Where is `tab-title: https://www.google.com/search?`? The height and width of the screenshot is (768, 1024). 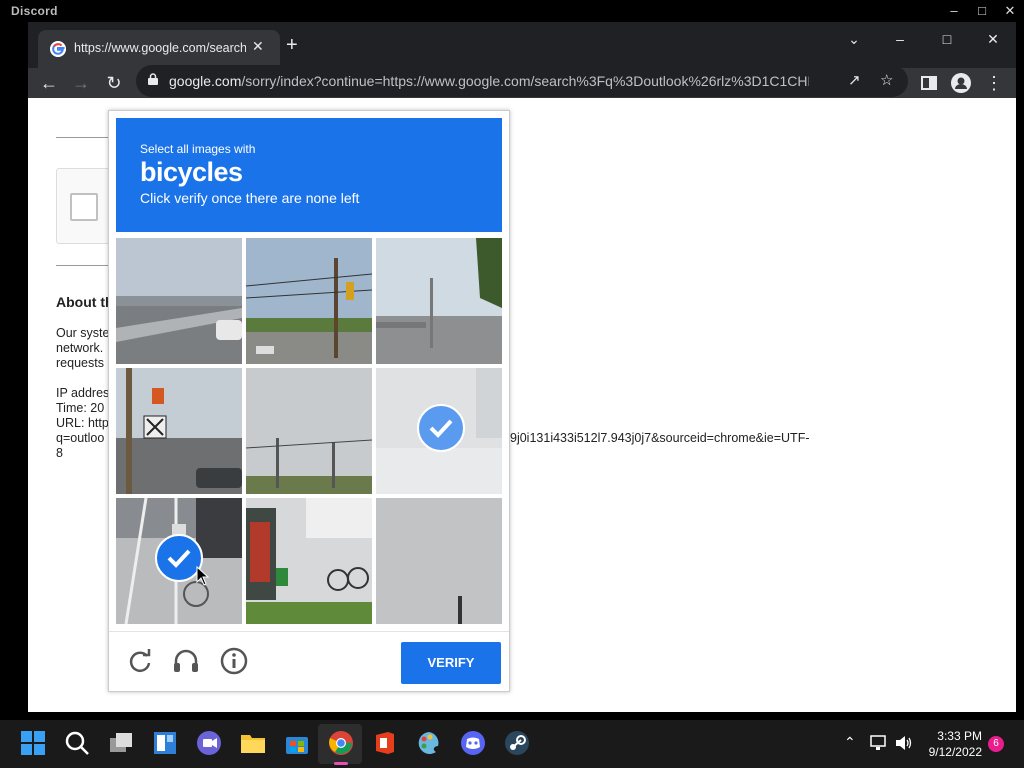 tab-title: https://www.google.com/search? is located at coordinates (160, 48).